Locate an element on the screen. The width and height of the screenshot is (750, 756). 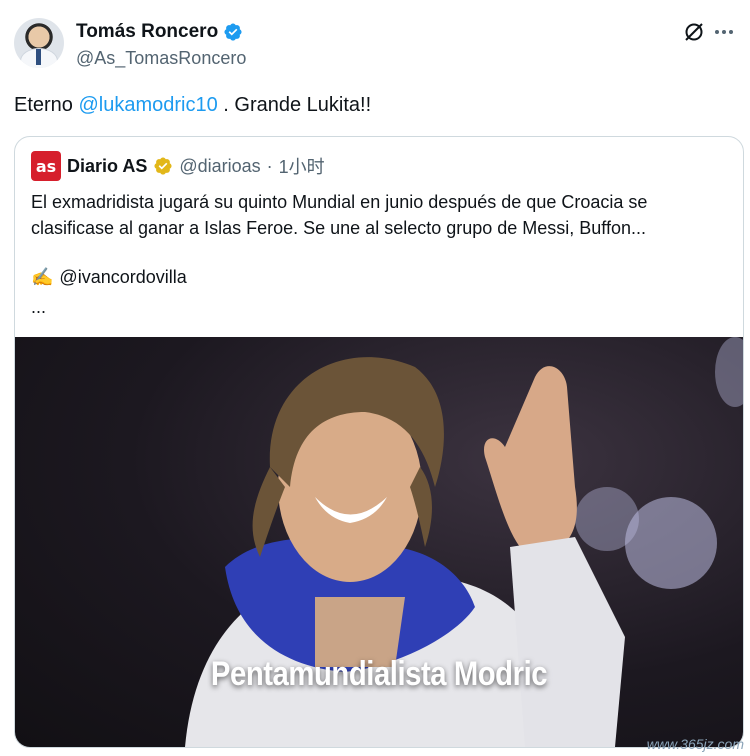
grok-icon is located at coordinates (694, 32).